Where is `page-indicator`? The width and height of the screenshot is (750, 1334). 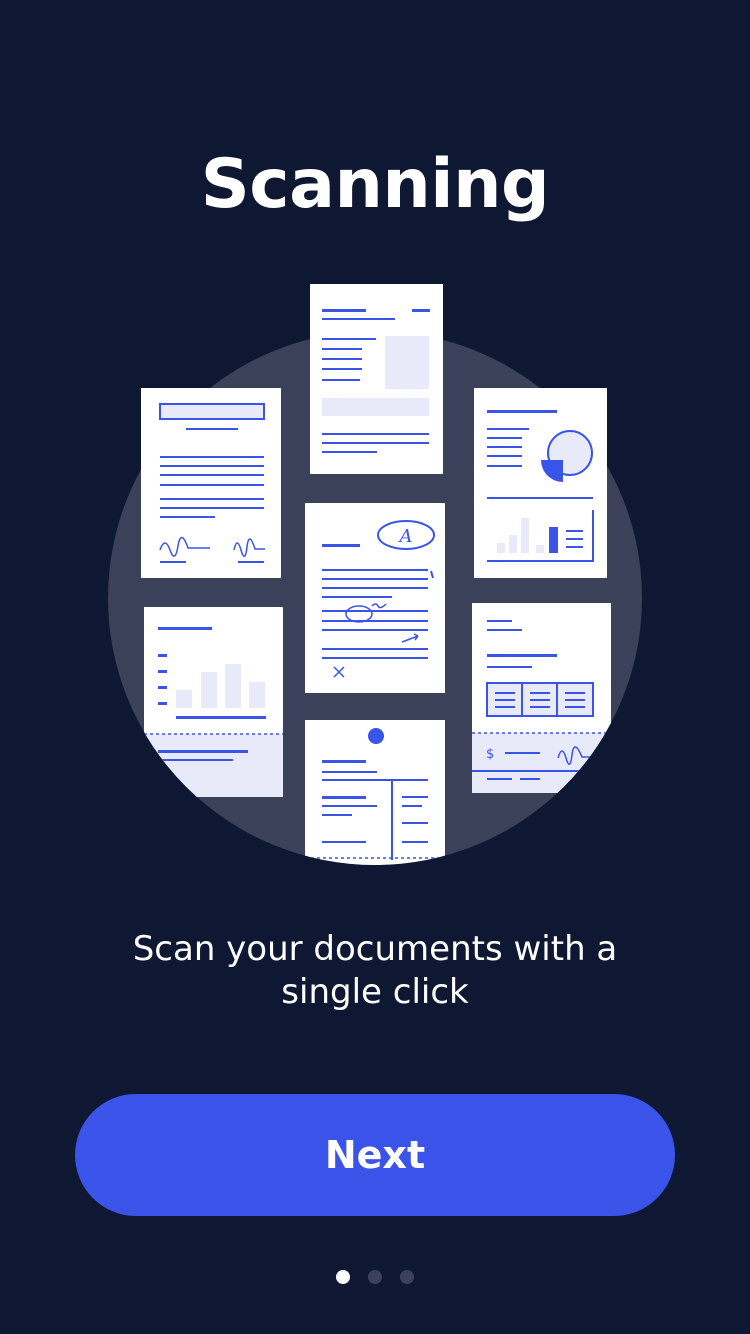
page-indicator is located at coordinates (375, 1277).